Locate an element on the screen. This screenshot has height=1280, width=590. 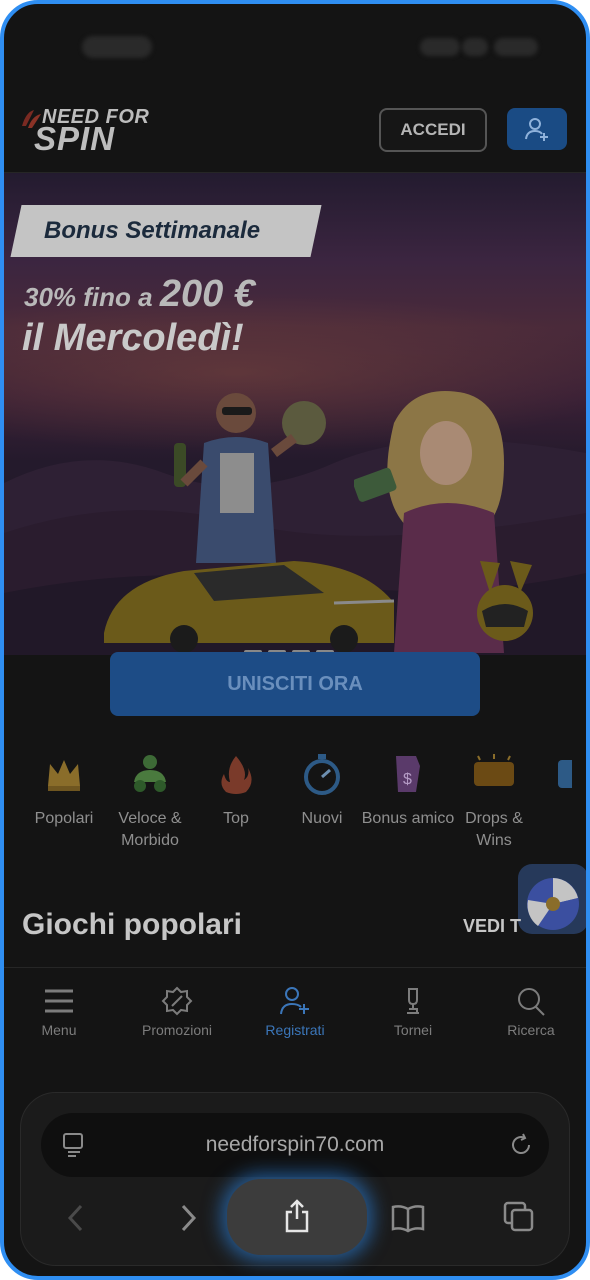
battery-icon is located at coordinates (516, 47).